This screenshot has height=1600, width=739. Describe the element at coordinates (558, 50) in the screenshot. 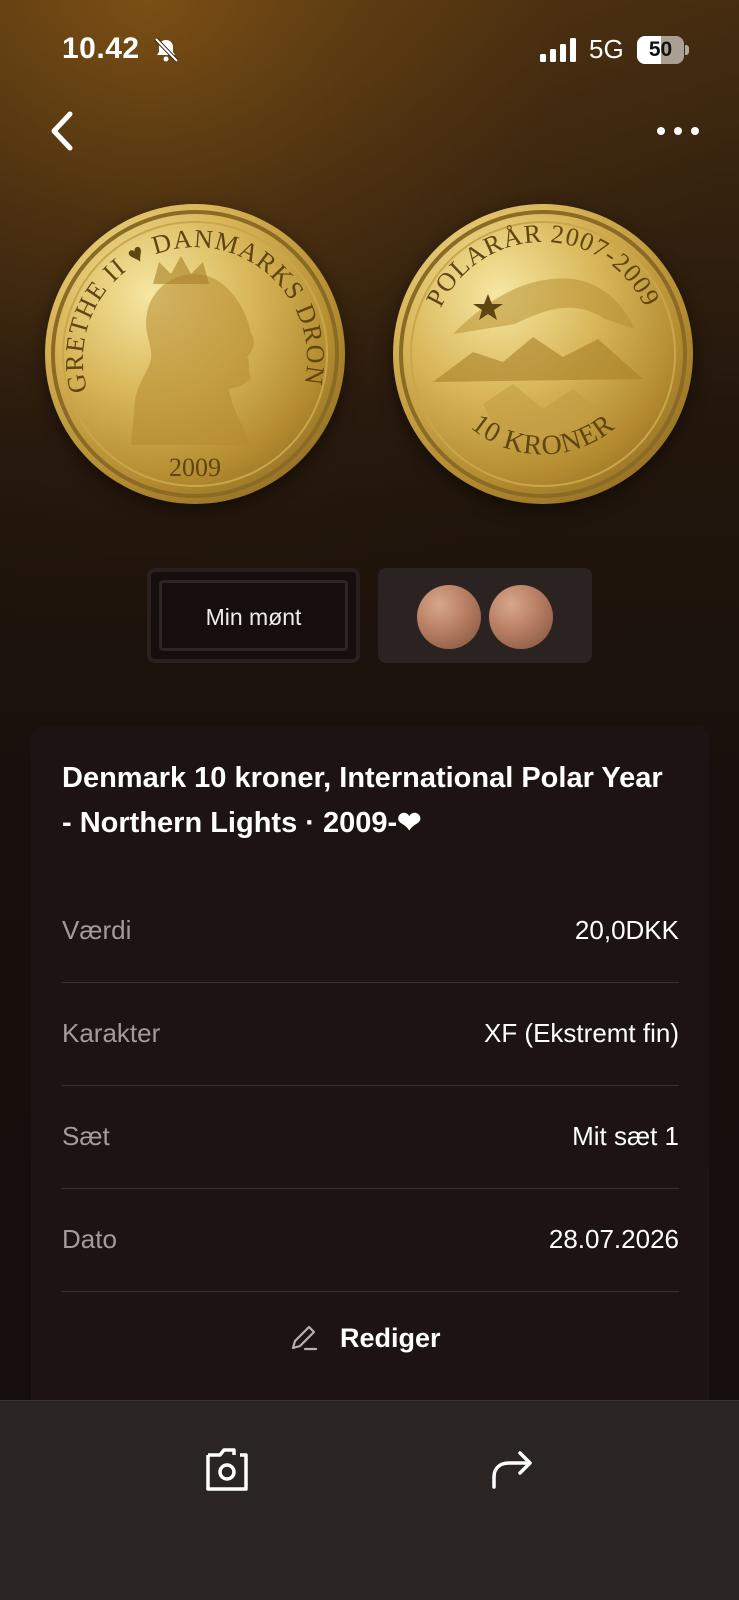

I see `signal-icon` at that location.